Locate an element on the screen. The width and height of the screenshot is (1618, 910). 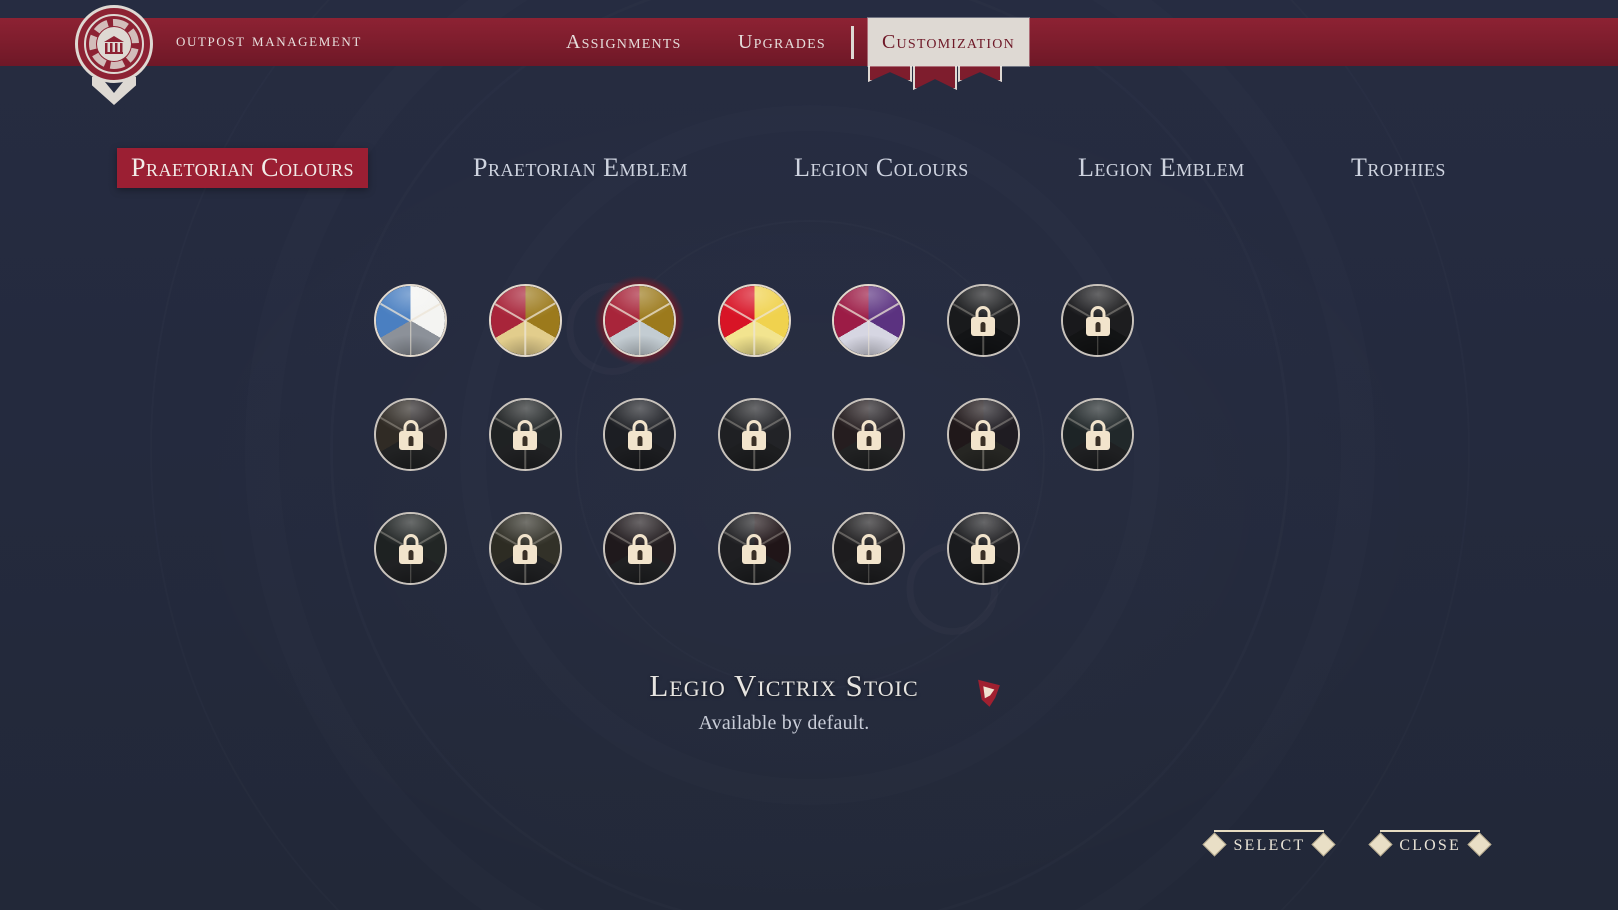
subtab-legion-emblem: Legion Emblem is located at coordinates (1161, 168).